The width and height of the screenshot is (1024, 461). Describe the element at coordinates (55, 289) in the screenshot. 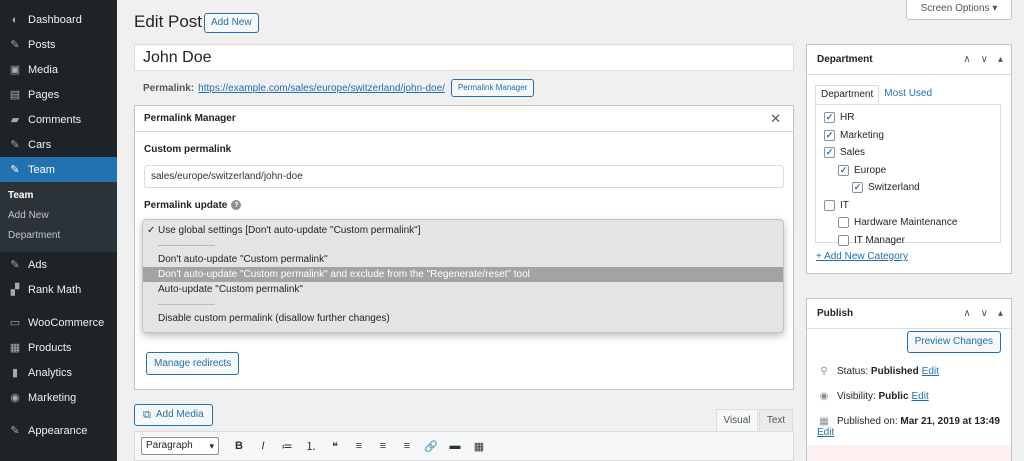

I see `sidebar-item-label: Rank Math` at that location.